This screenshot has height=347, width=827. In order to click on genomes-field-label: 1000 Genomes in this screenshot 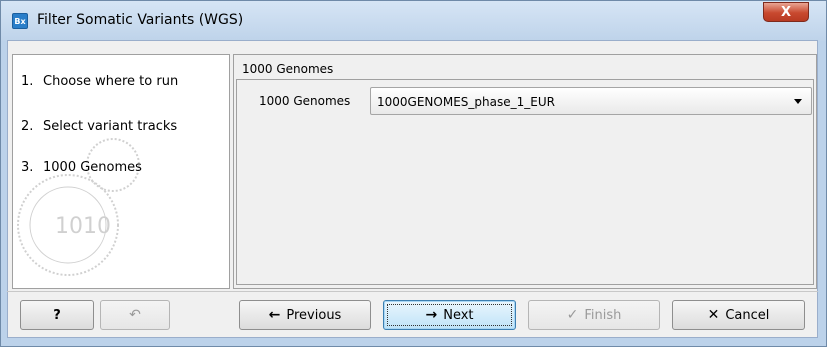, I will do `click(305, 101)`.